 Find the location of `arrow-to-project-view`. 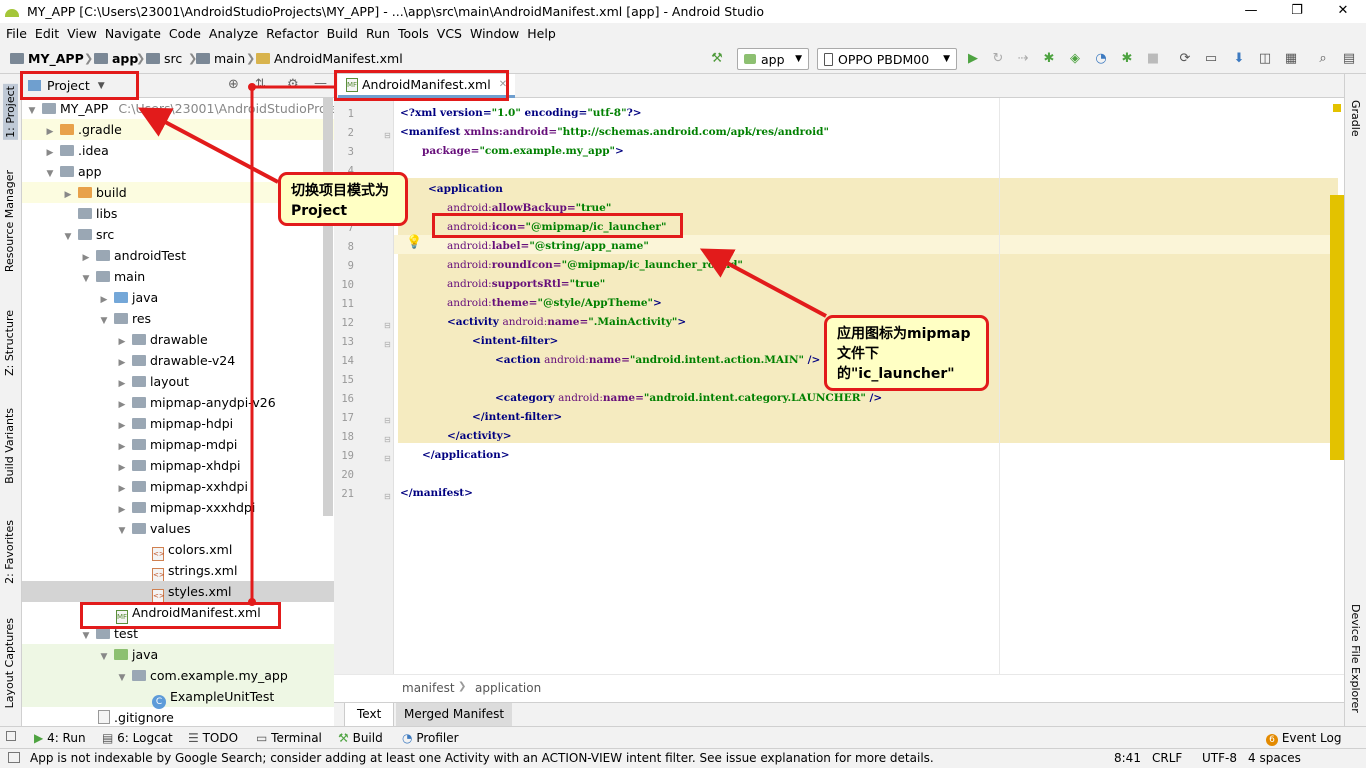

arrow-to-project-view is located at coordinates (215, 148).